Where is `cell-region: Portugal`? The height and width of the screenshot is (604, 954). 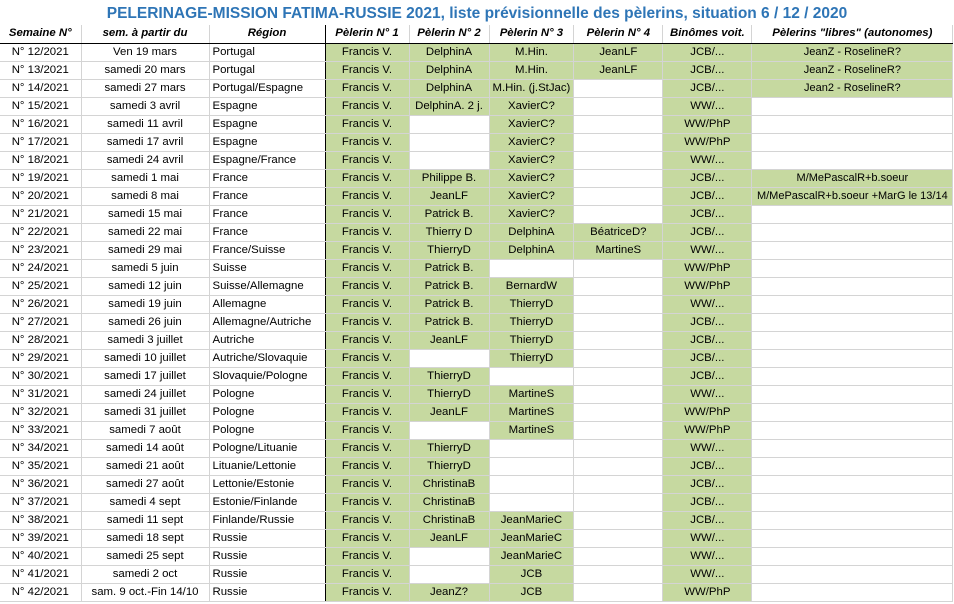
cell-region: Portugal is located at coordinates (267, 70).